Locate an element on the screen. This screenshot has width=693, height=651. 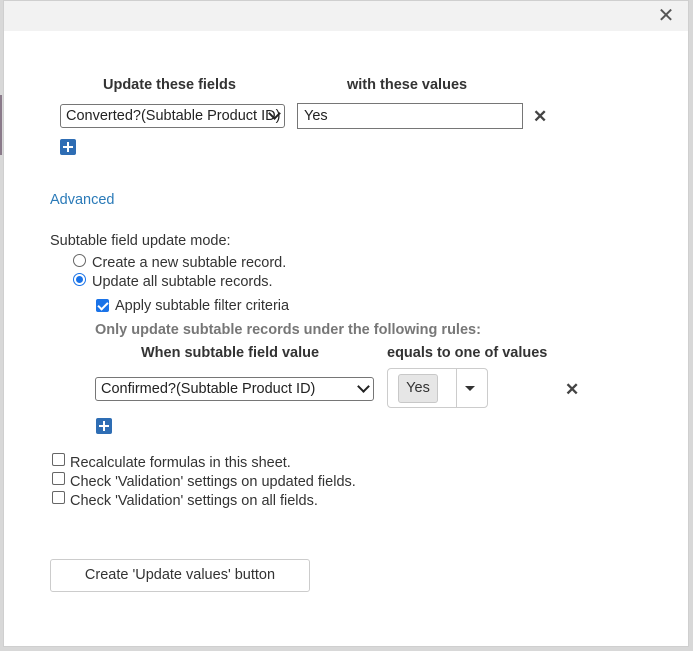
add-field-icon is located at coordinates (68, 147).